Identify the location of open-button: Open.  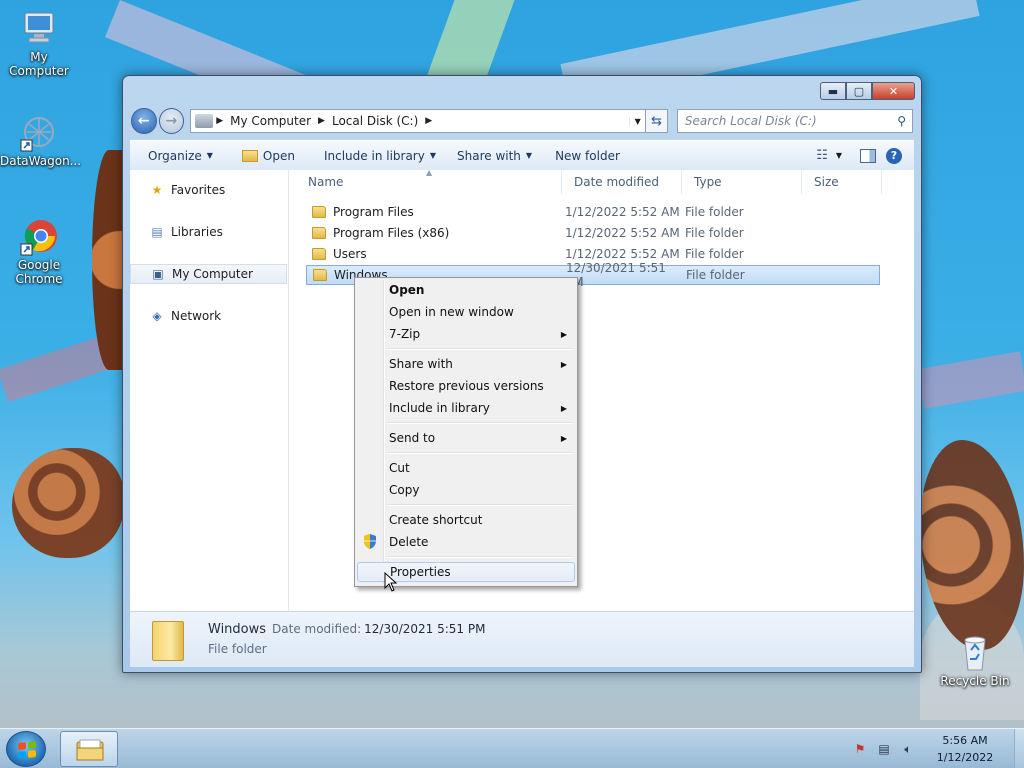
(263, 156).